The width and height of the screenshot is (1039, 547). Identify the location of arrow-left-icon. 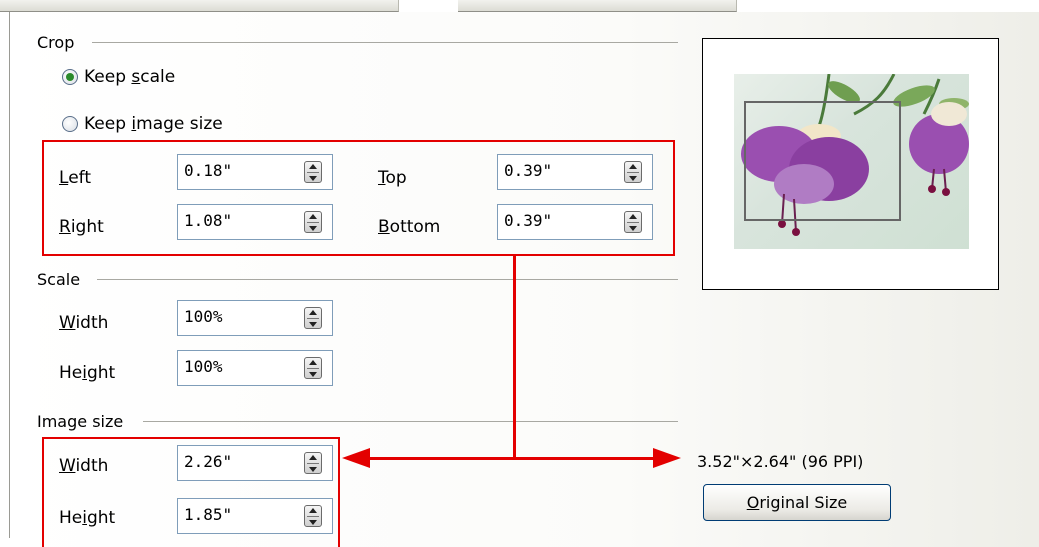
(356, 458).